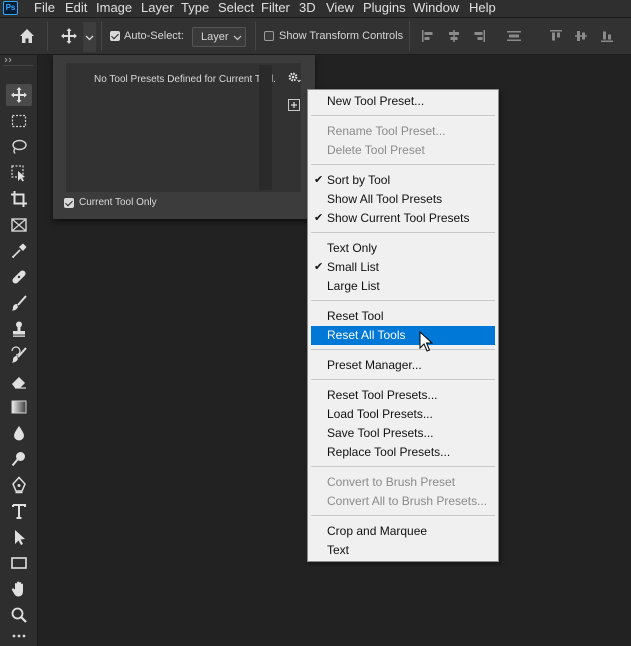 This screenshot has width=631, height=646. I want to click on distribute-icon, so click(514, 36).